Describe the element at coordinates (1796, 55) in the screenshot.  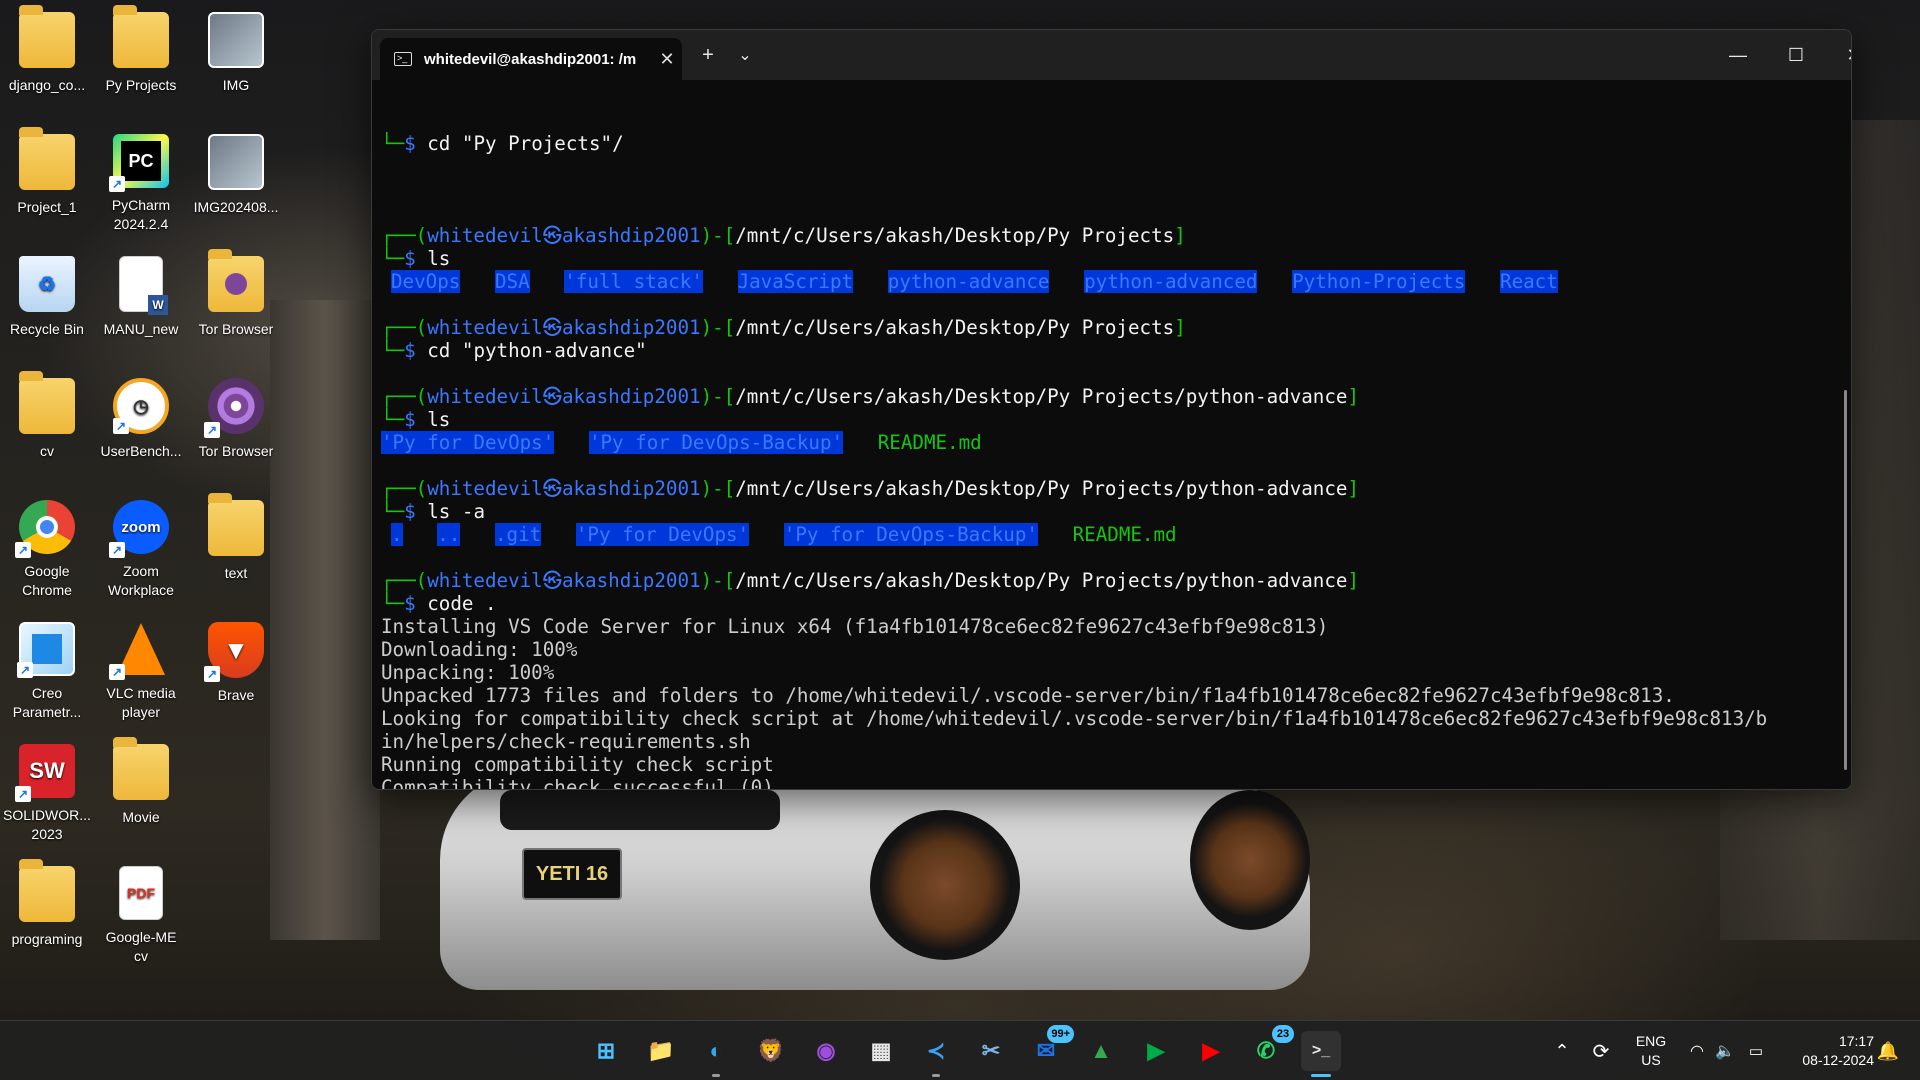
I see `maximize-button: ☐` at that location.